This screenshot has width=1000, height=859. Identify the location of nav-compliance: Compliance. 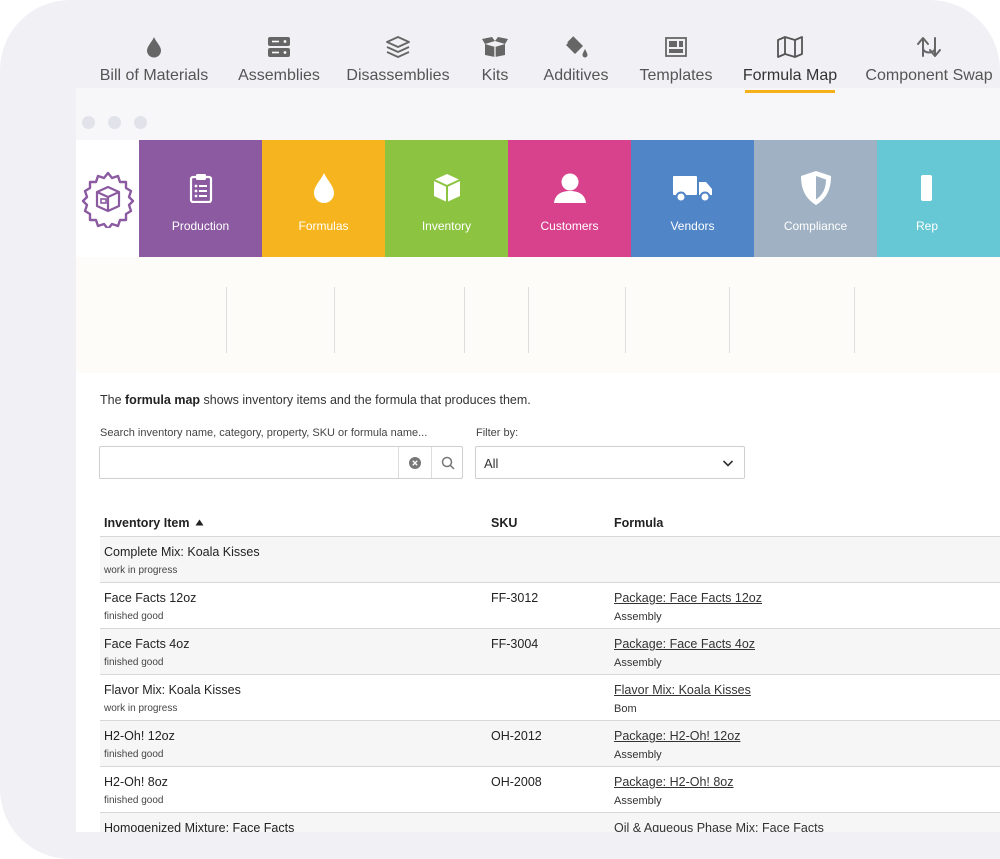
(815, 198).